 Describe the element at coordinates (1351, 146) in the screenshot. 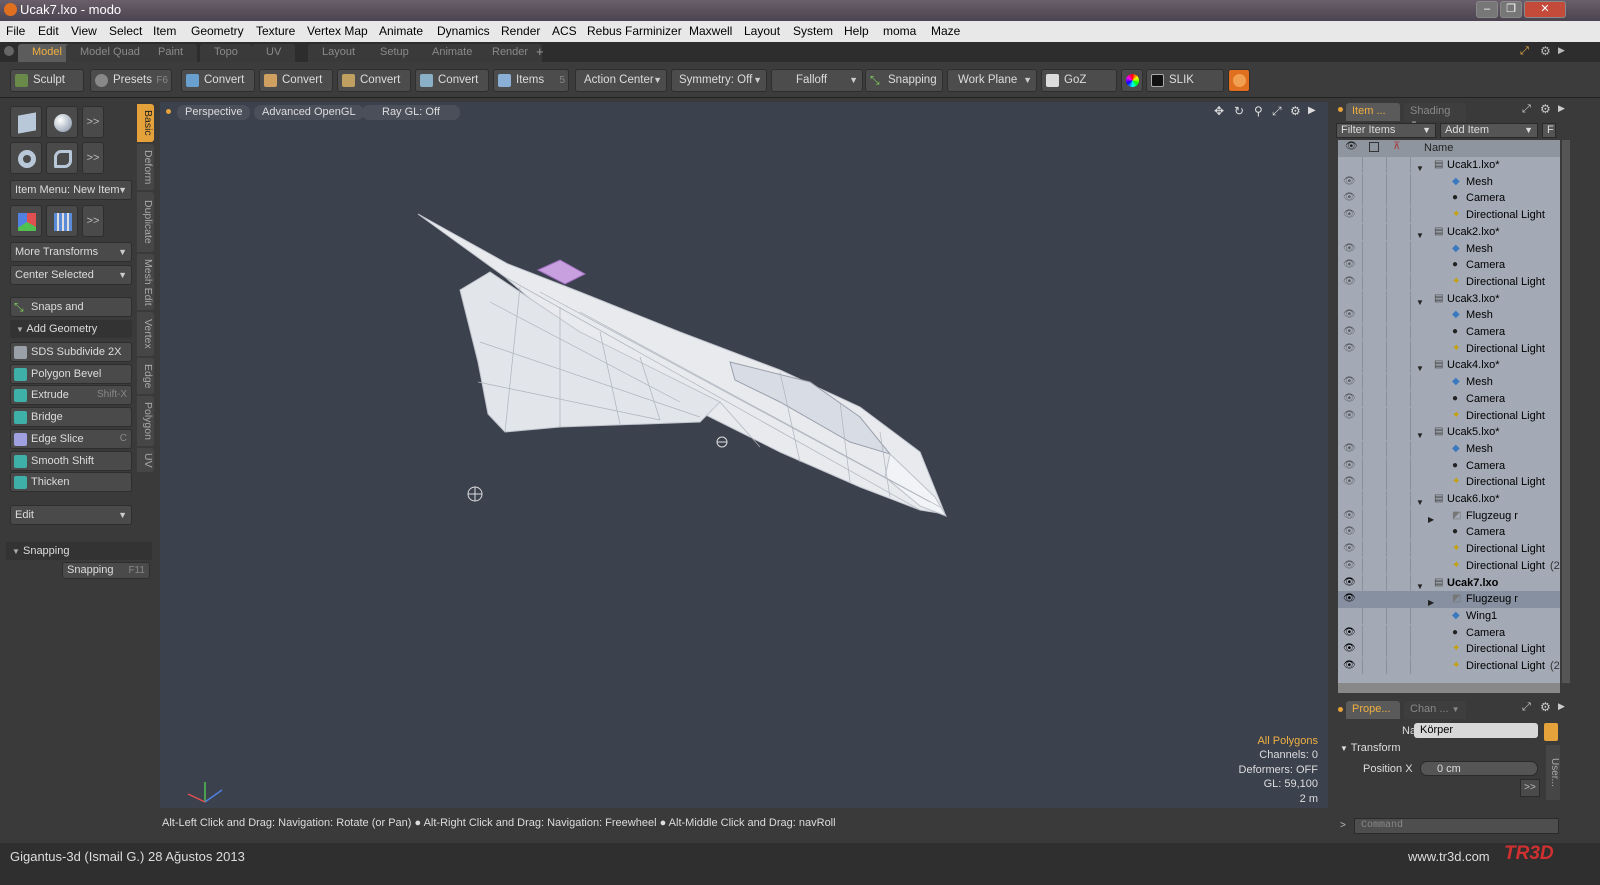

I see `visibility-column-icon: 👁` at that location.